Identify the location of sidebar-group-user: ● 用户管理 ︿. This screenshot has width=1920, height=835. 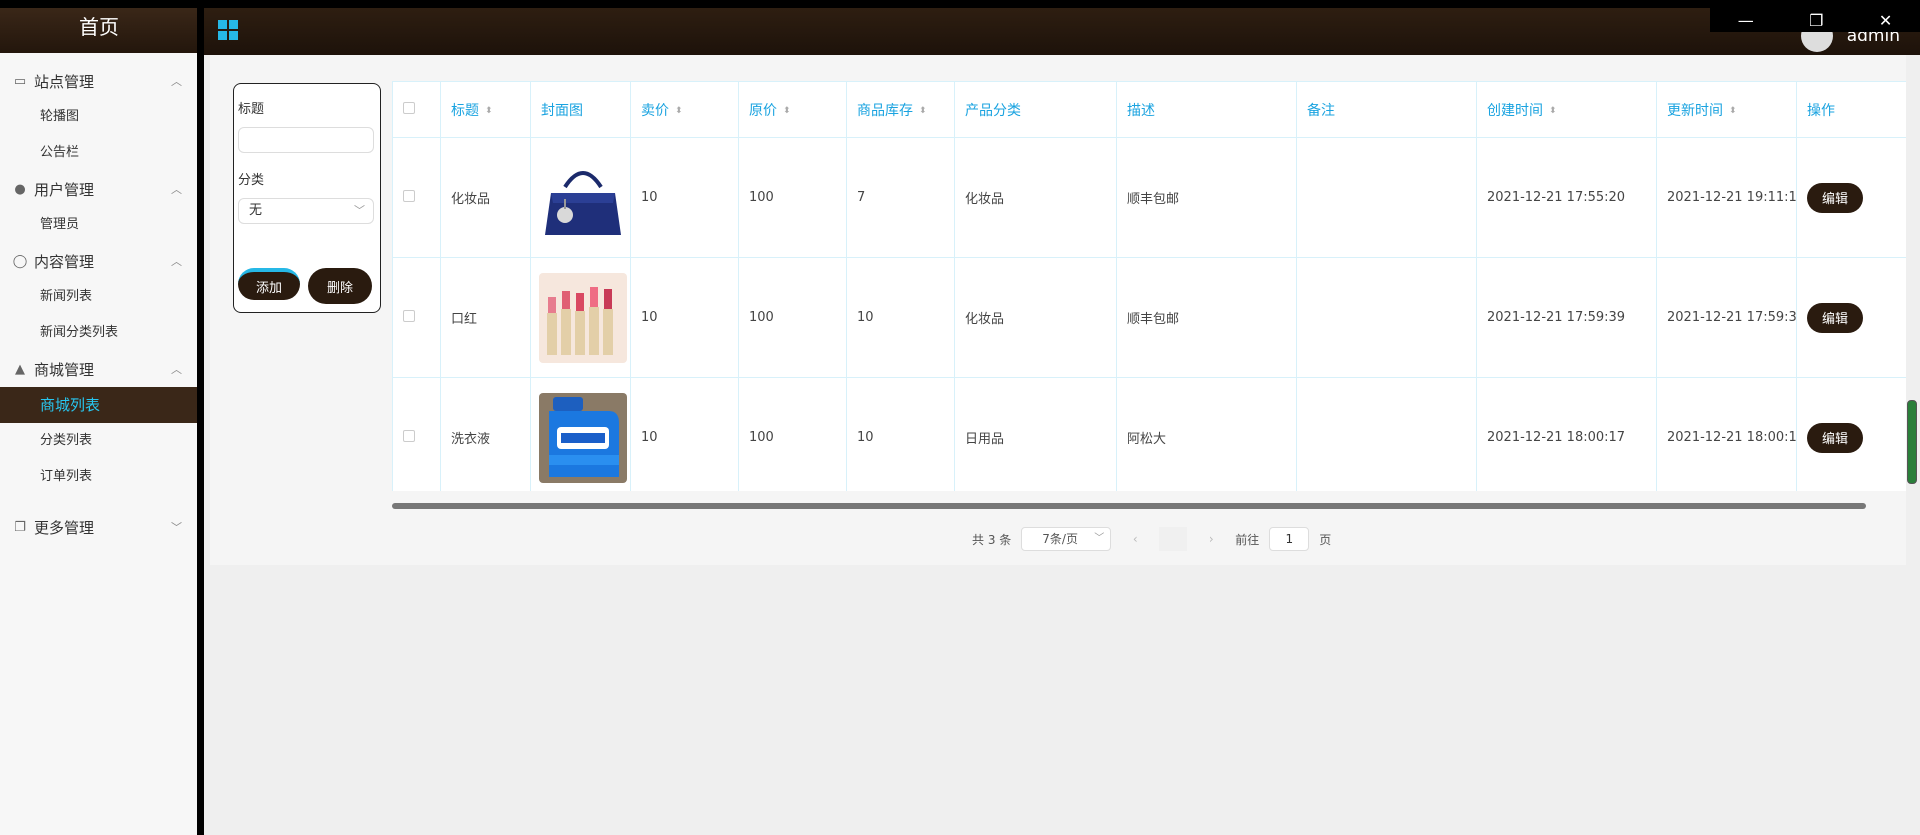
(99, 189).